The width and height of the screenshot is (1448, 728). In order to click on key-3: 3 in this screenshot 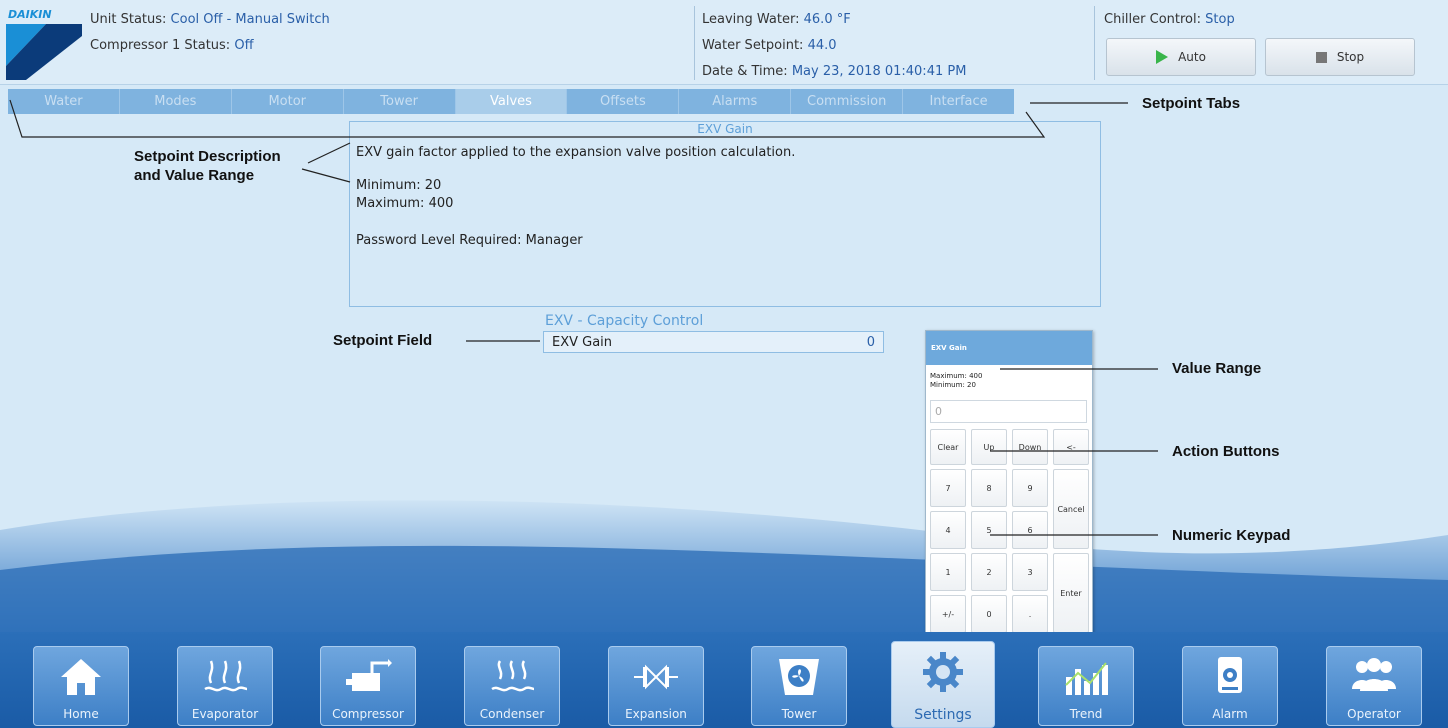, I will do `click(1030, 572)`.